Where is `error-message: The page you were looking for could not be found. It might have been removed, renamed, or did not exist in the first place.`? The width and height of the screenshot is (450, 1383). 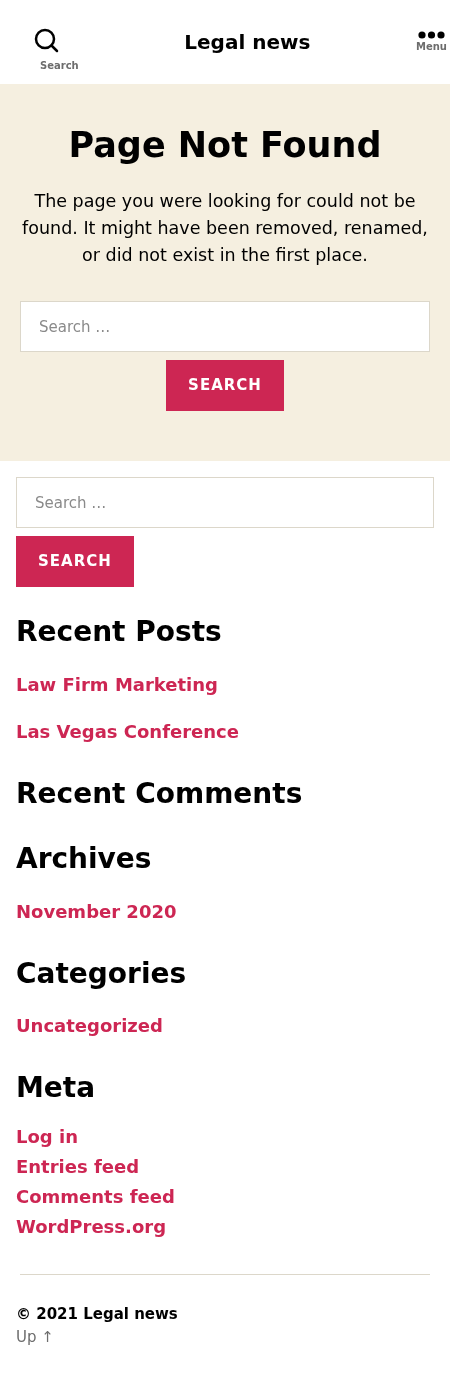 error-message: The page you were looking for could not be found. It might have been removed, renamed, or did not exist in the first place. is located at coordinates (225, 228).